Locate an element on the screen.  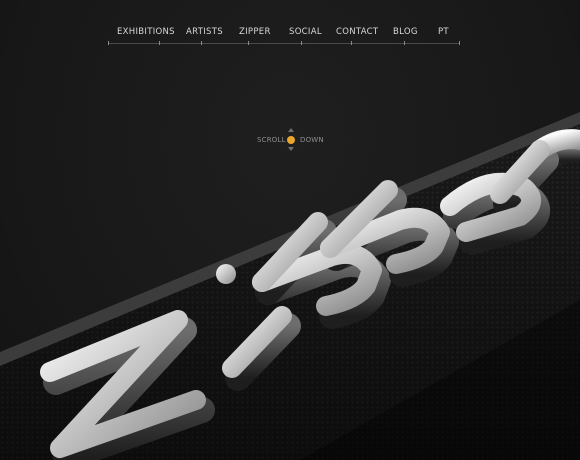
scroll-indicator: SCROLL DOWN is located at coordinates (292, 141).